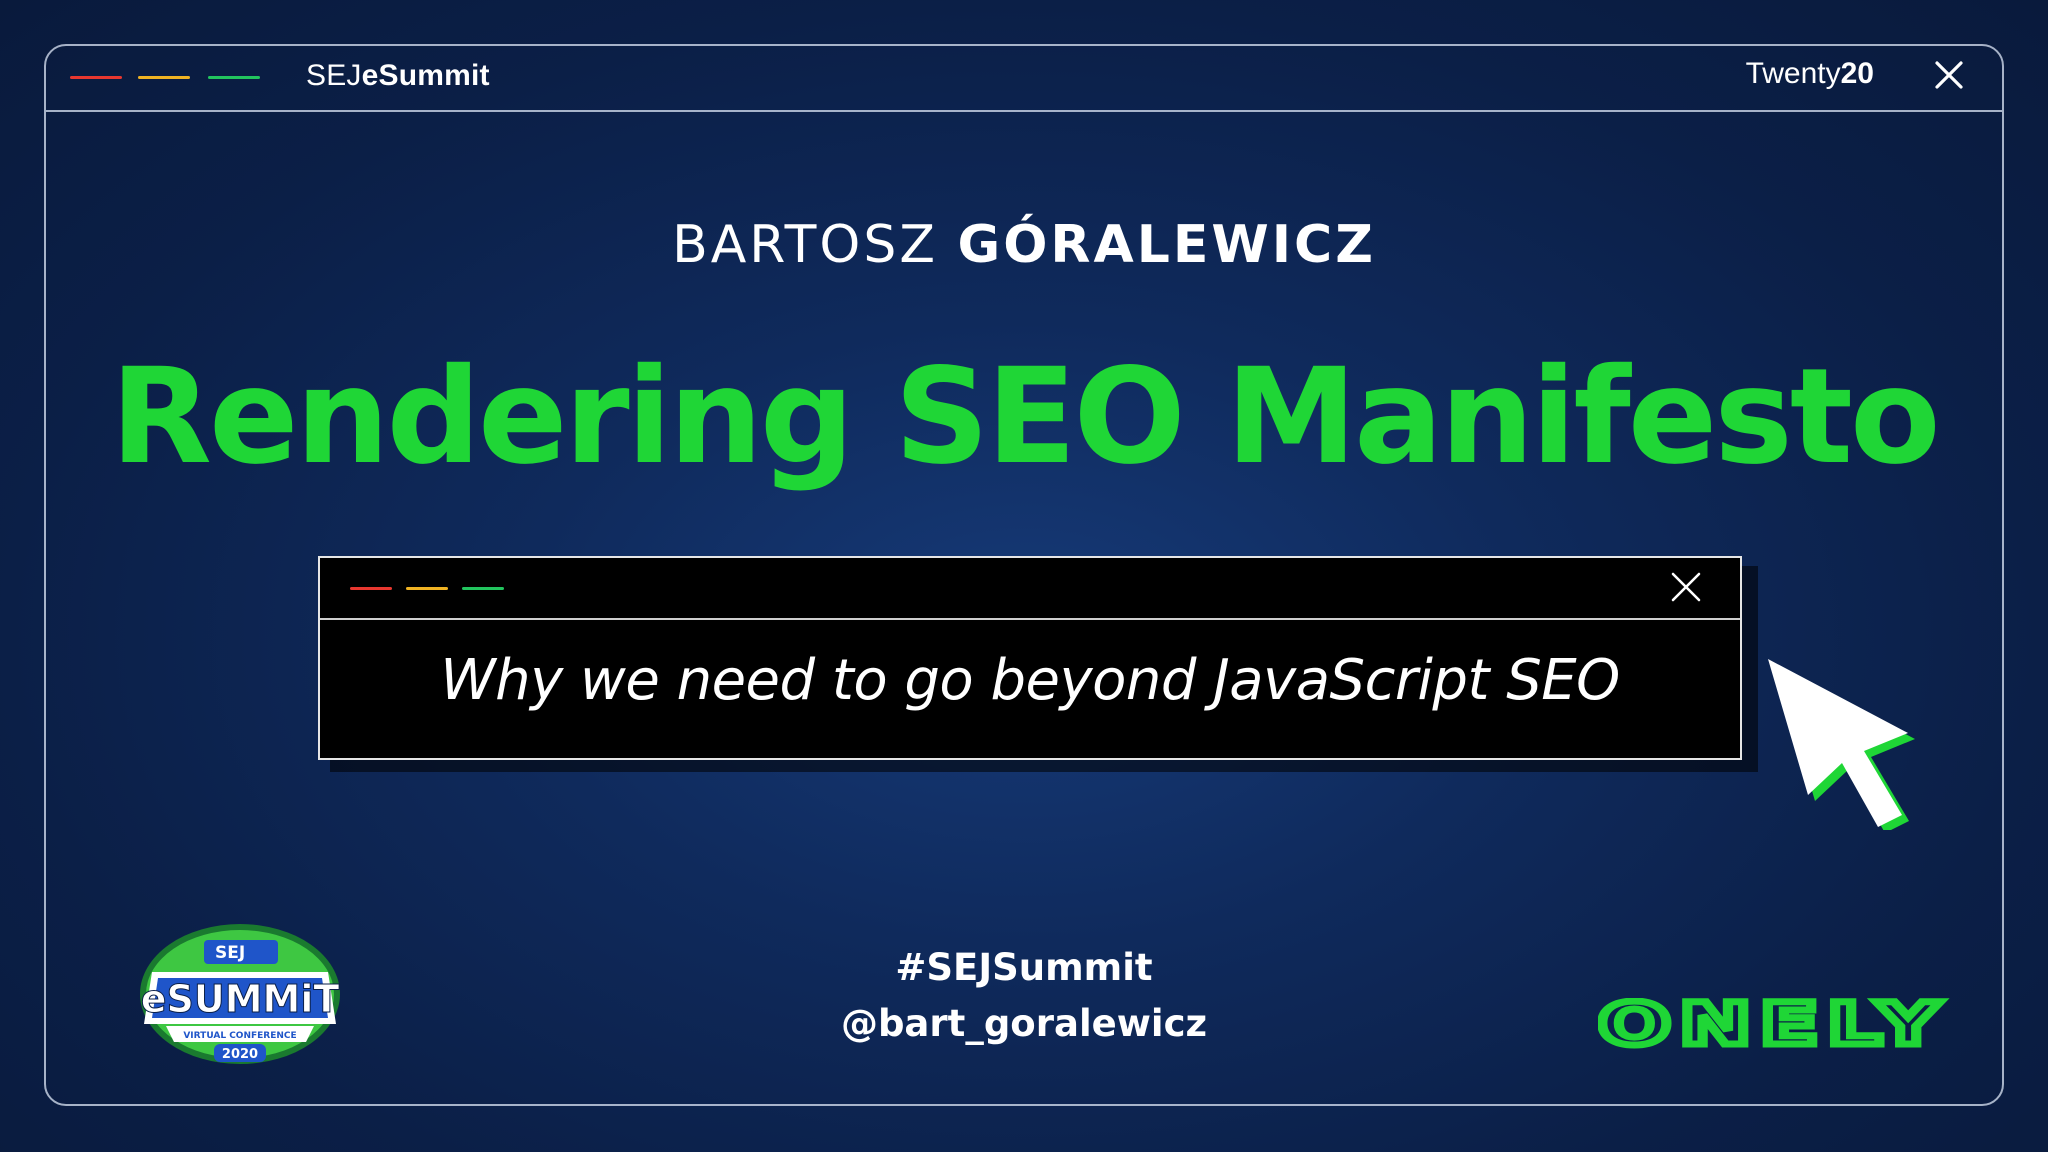 The width and height of the screenshot is (2048, 1152). Describe the element at coordinates (240, 994) in the screenshot. I see `esummit-logo: SEJ eSUMMiT VIRTUAL CONFERENCE 2020` at that location.